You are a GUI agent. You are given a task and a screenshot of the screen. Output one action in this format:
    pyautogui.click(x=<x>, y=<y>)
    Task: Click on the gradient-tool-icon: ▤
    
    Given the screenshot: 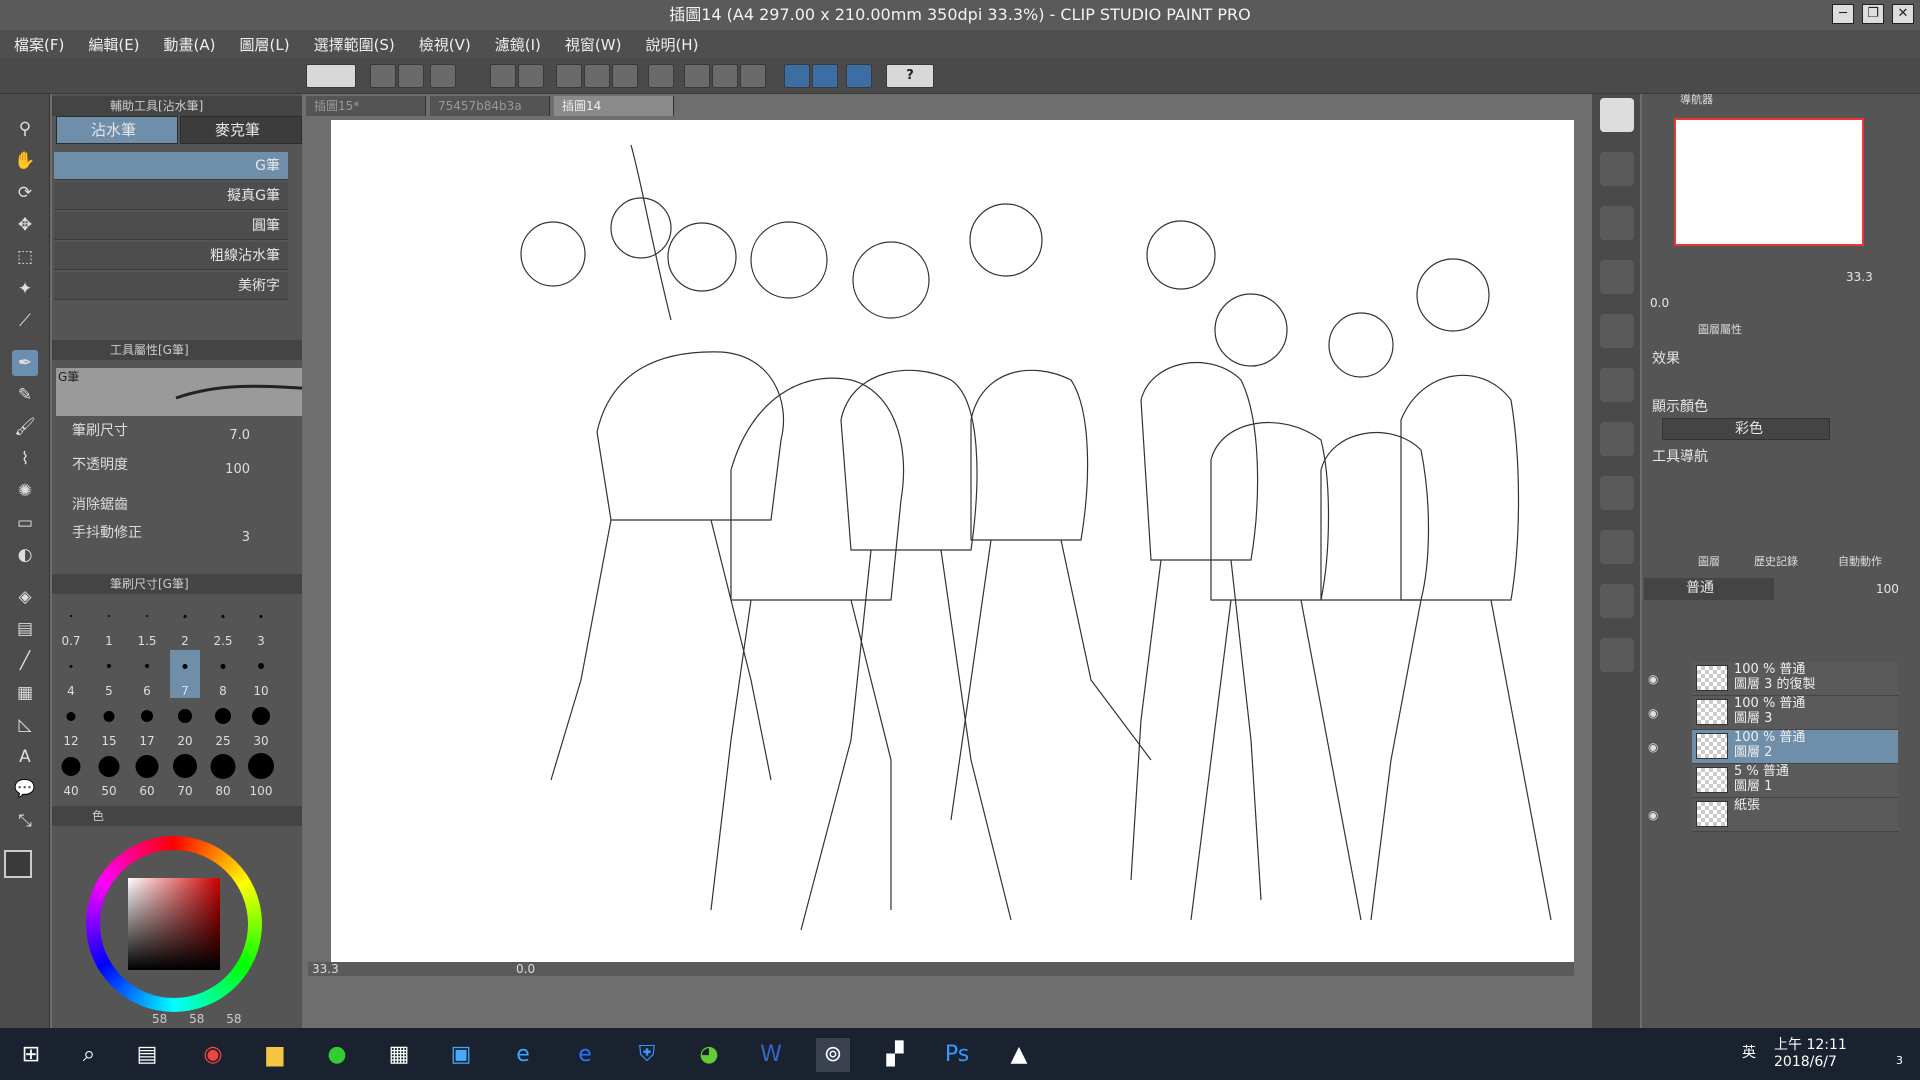 What is the action you would take?
    pyautogui.click(x=25, y=629)
    